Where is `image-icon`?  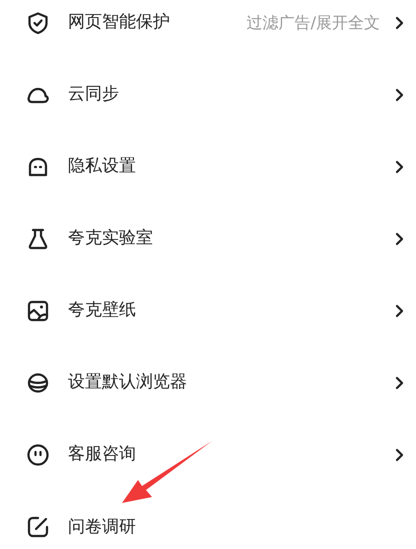
image-icon is located at coordinates (38, 311).